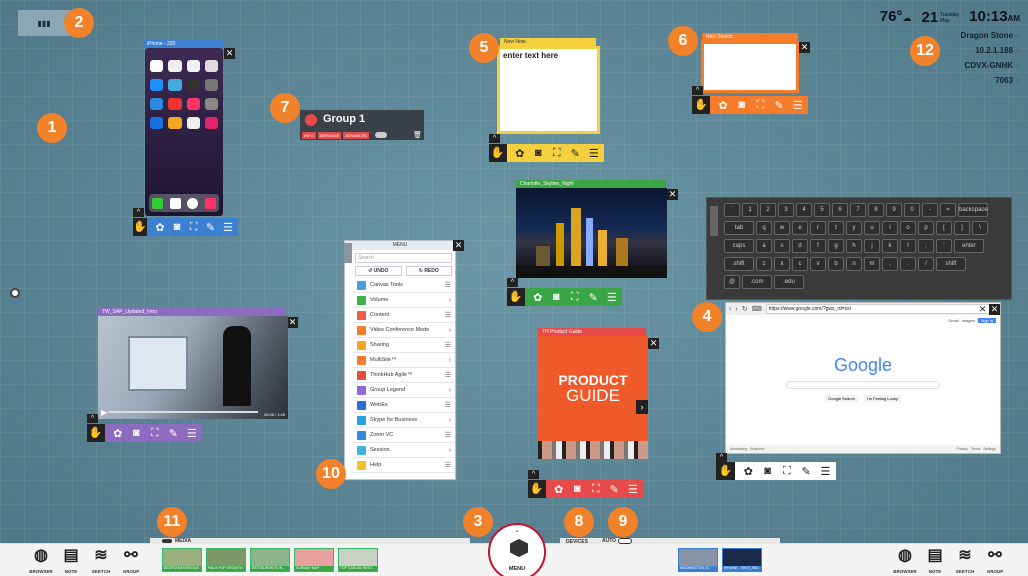 The image size is (1028, 576). I want to click on undo-button: ↺ UNDO, so click(378, 271).